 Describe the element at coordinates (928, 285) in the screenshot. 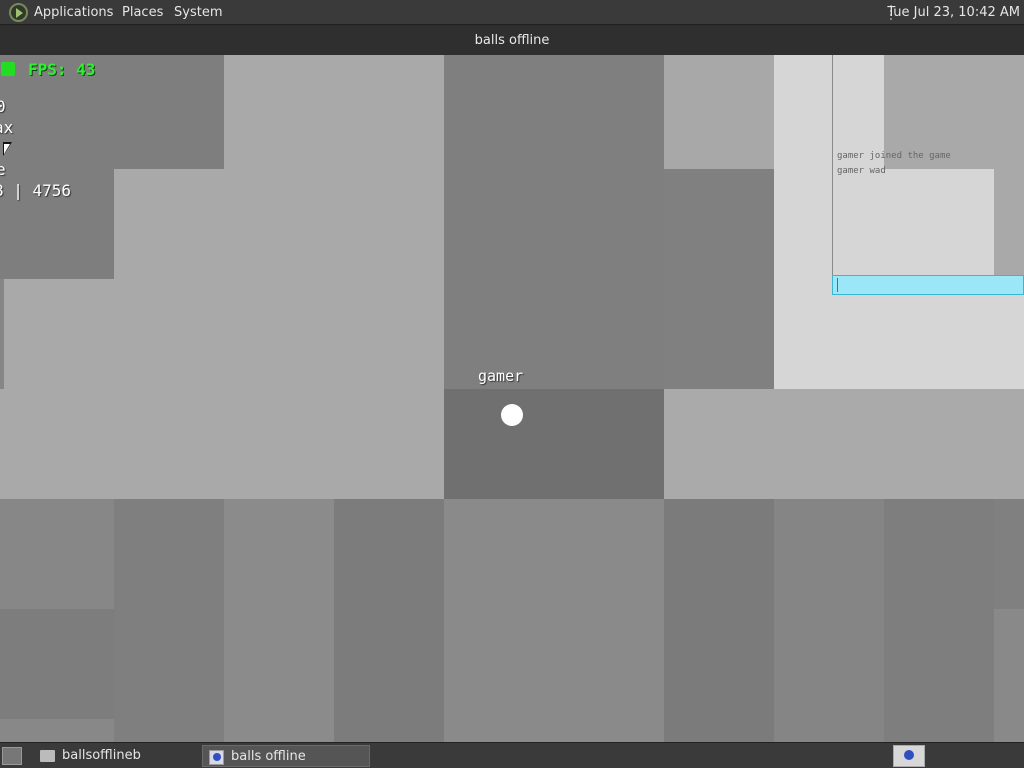

I see `chat-input` at that location.